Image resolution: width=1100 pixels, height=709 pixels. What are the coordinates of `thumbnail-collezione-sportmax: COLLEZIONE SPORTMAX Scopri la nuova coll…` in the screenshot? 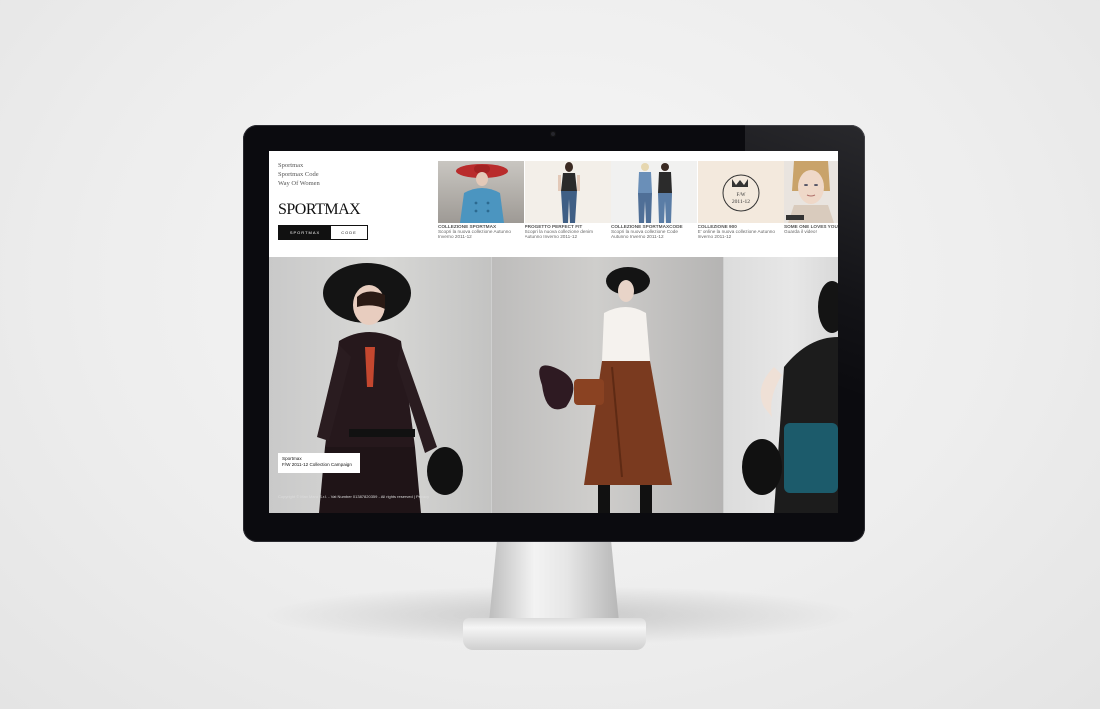 It's located at (481, 209).